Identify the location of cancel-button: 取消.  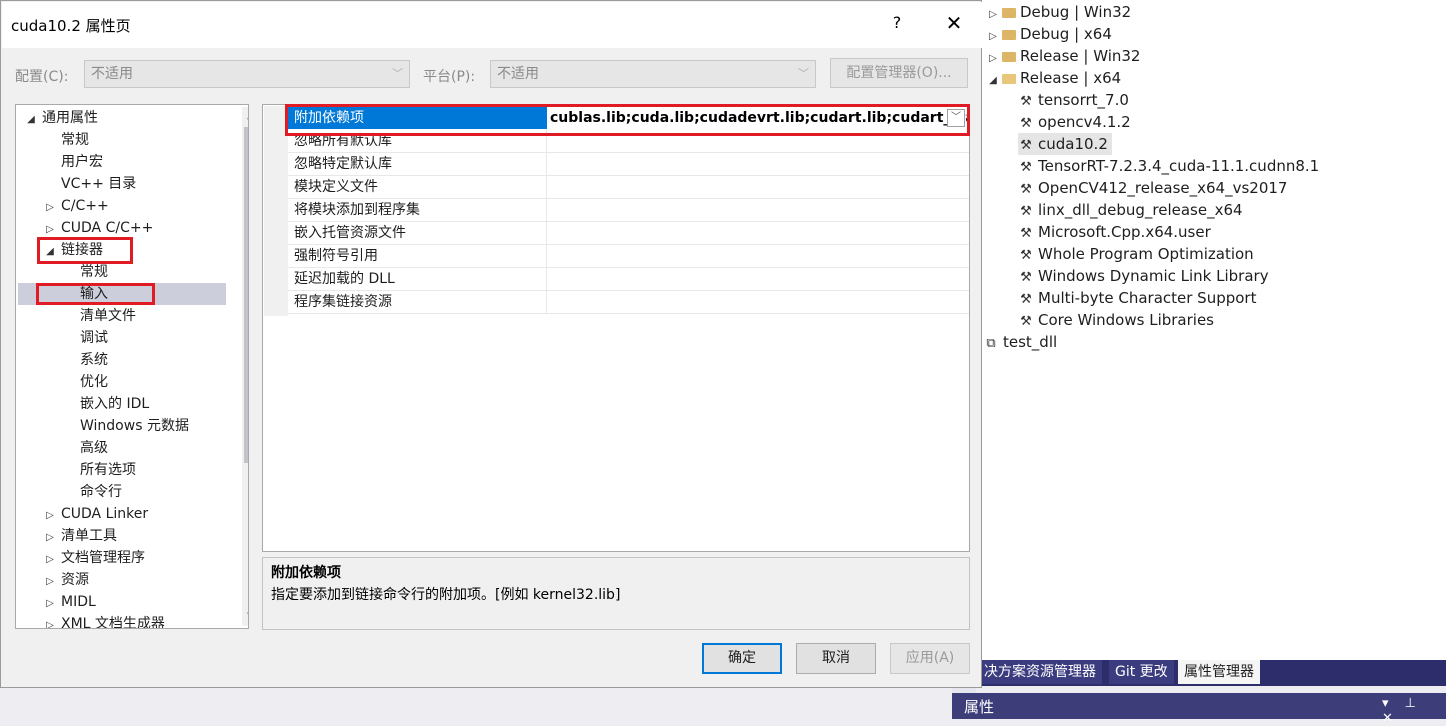
(836, 658).